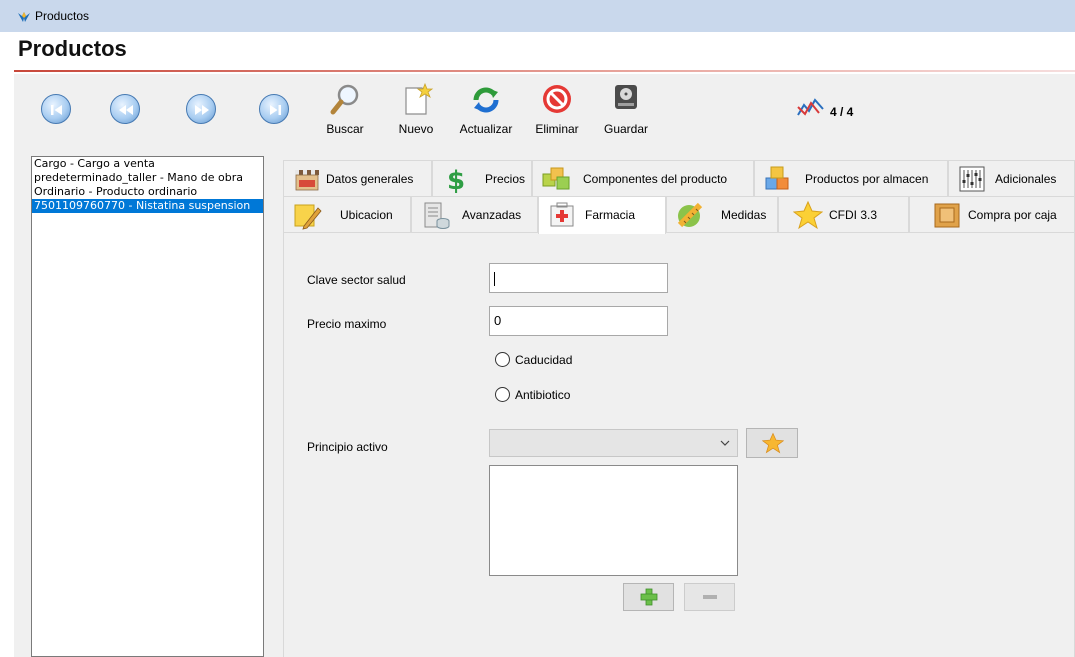  I want to click on tab-label: Compra por caja, so click(1012, 215).